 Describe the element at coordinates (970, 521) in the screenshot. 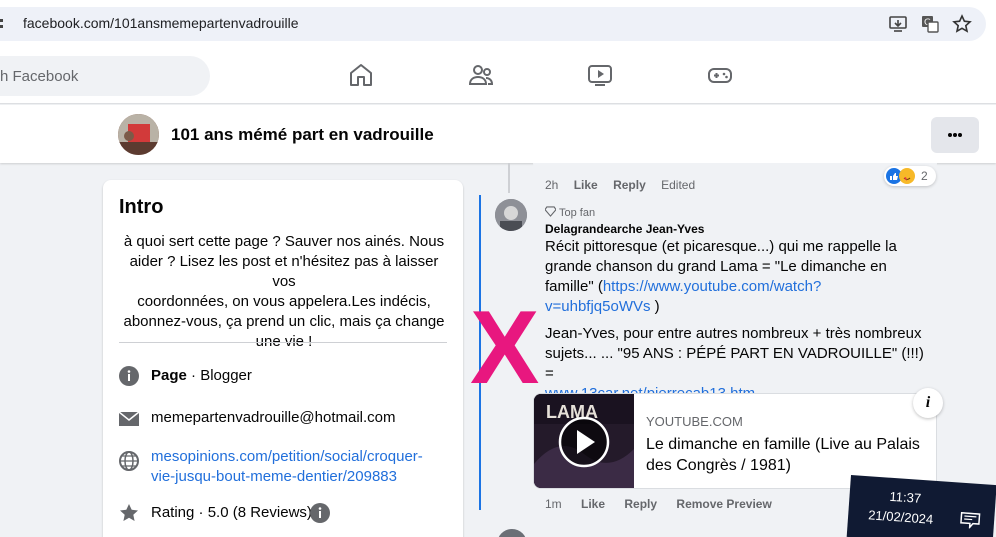

I see `notification-icon` at that location.